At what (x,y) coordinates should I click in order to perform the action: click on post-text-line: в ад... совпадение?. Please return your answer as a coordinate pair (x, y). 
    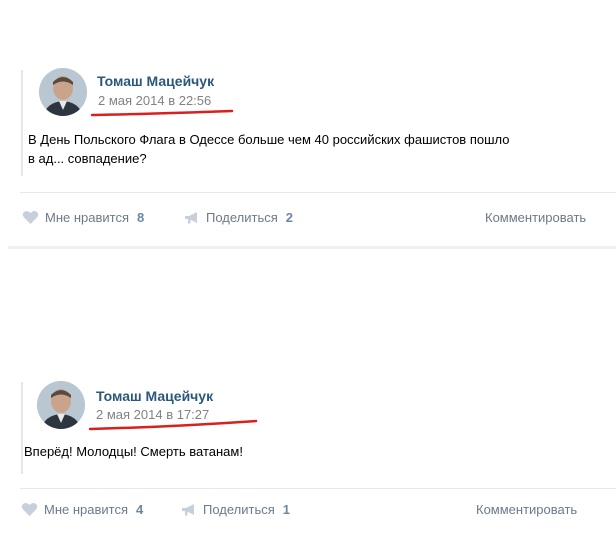
    Looking at the image, I should click on (87, 158).